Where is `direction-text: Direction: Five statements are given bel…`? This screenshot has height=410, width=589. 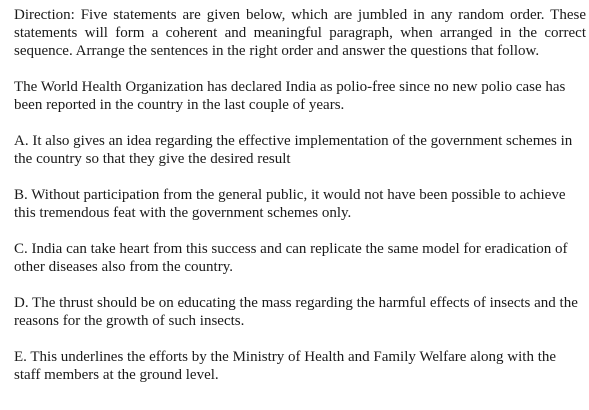 direction-text: Direction: Five statements are given bel… is located at coordinates (300, 33).